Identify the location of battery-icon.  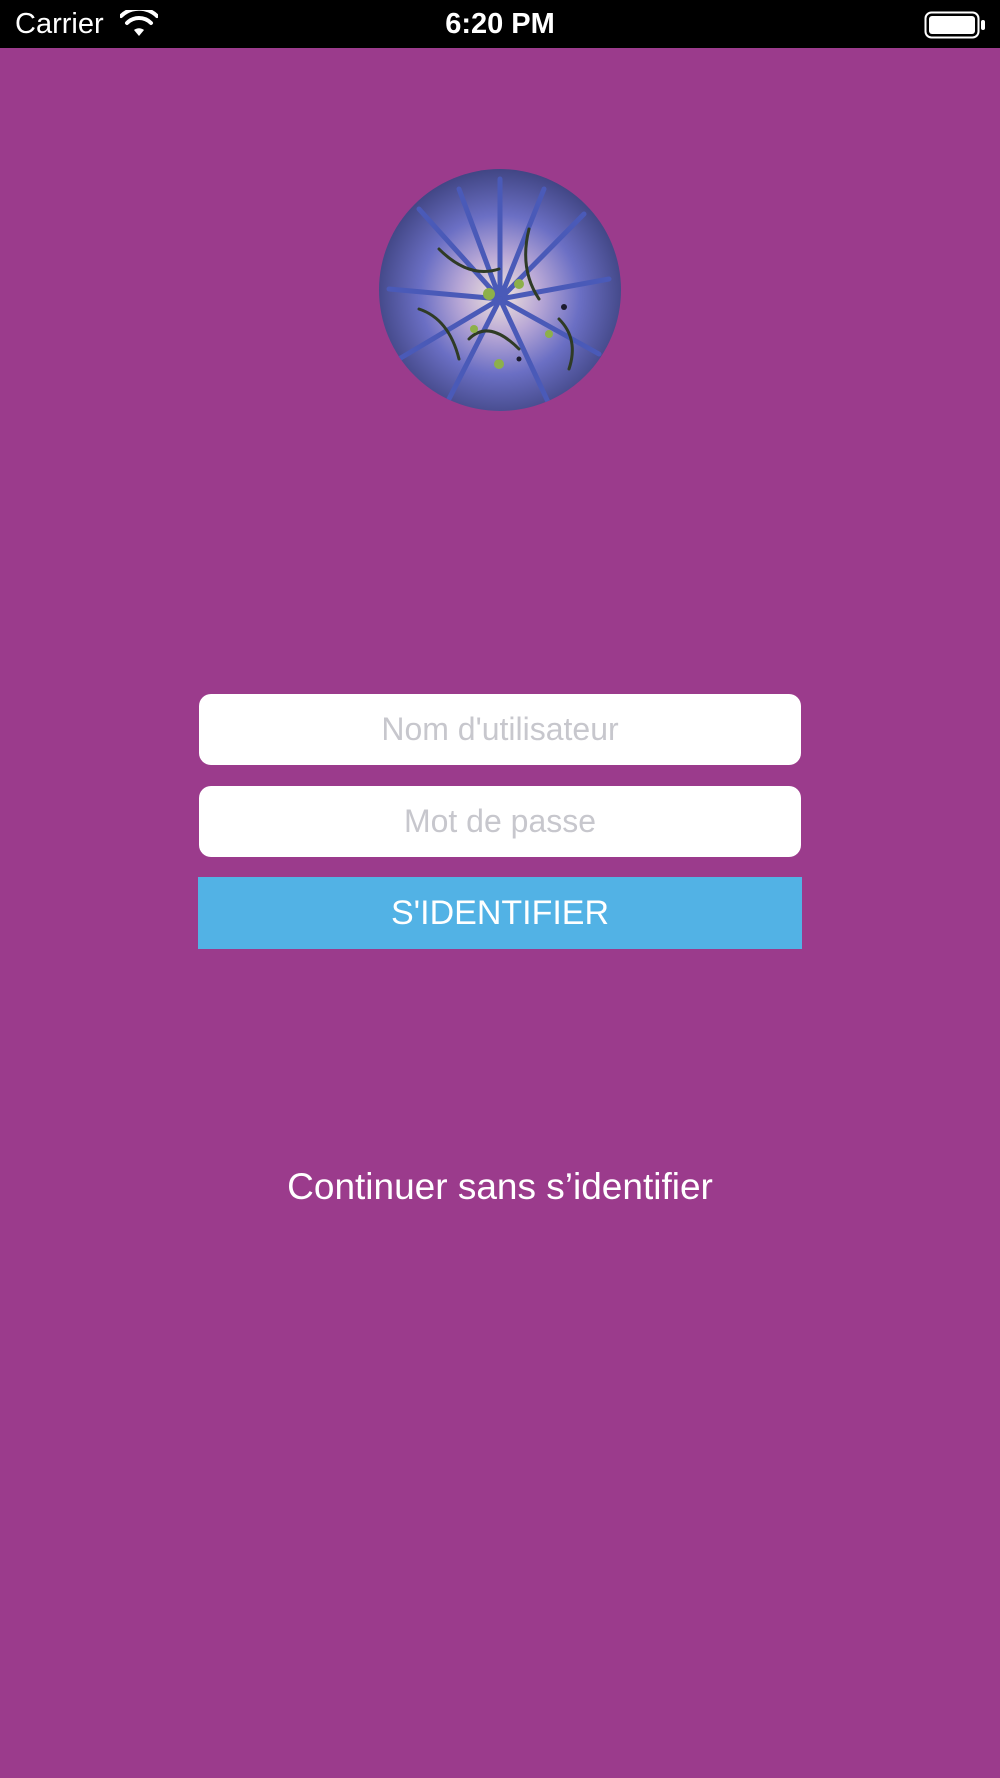
(954, 25).